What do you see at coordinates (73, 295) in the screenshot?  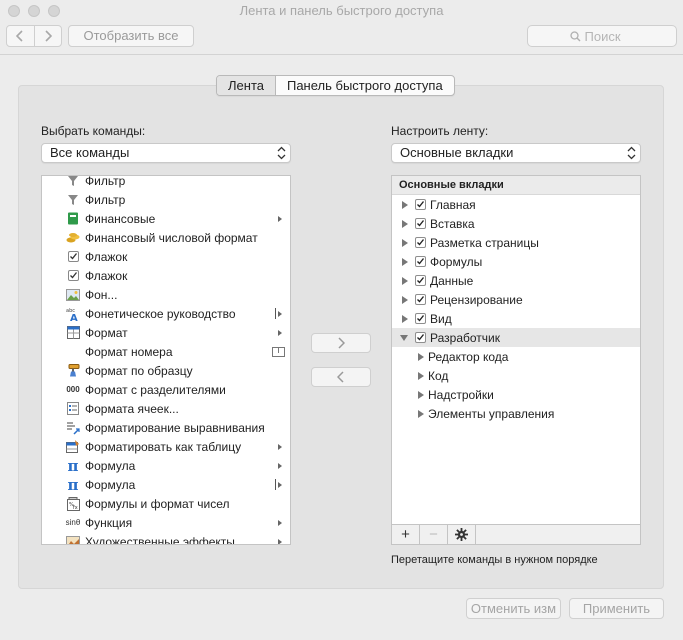 I see `background-image-icon` at bounding box center [73, 295].